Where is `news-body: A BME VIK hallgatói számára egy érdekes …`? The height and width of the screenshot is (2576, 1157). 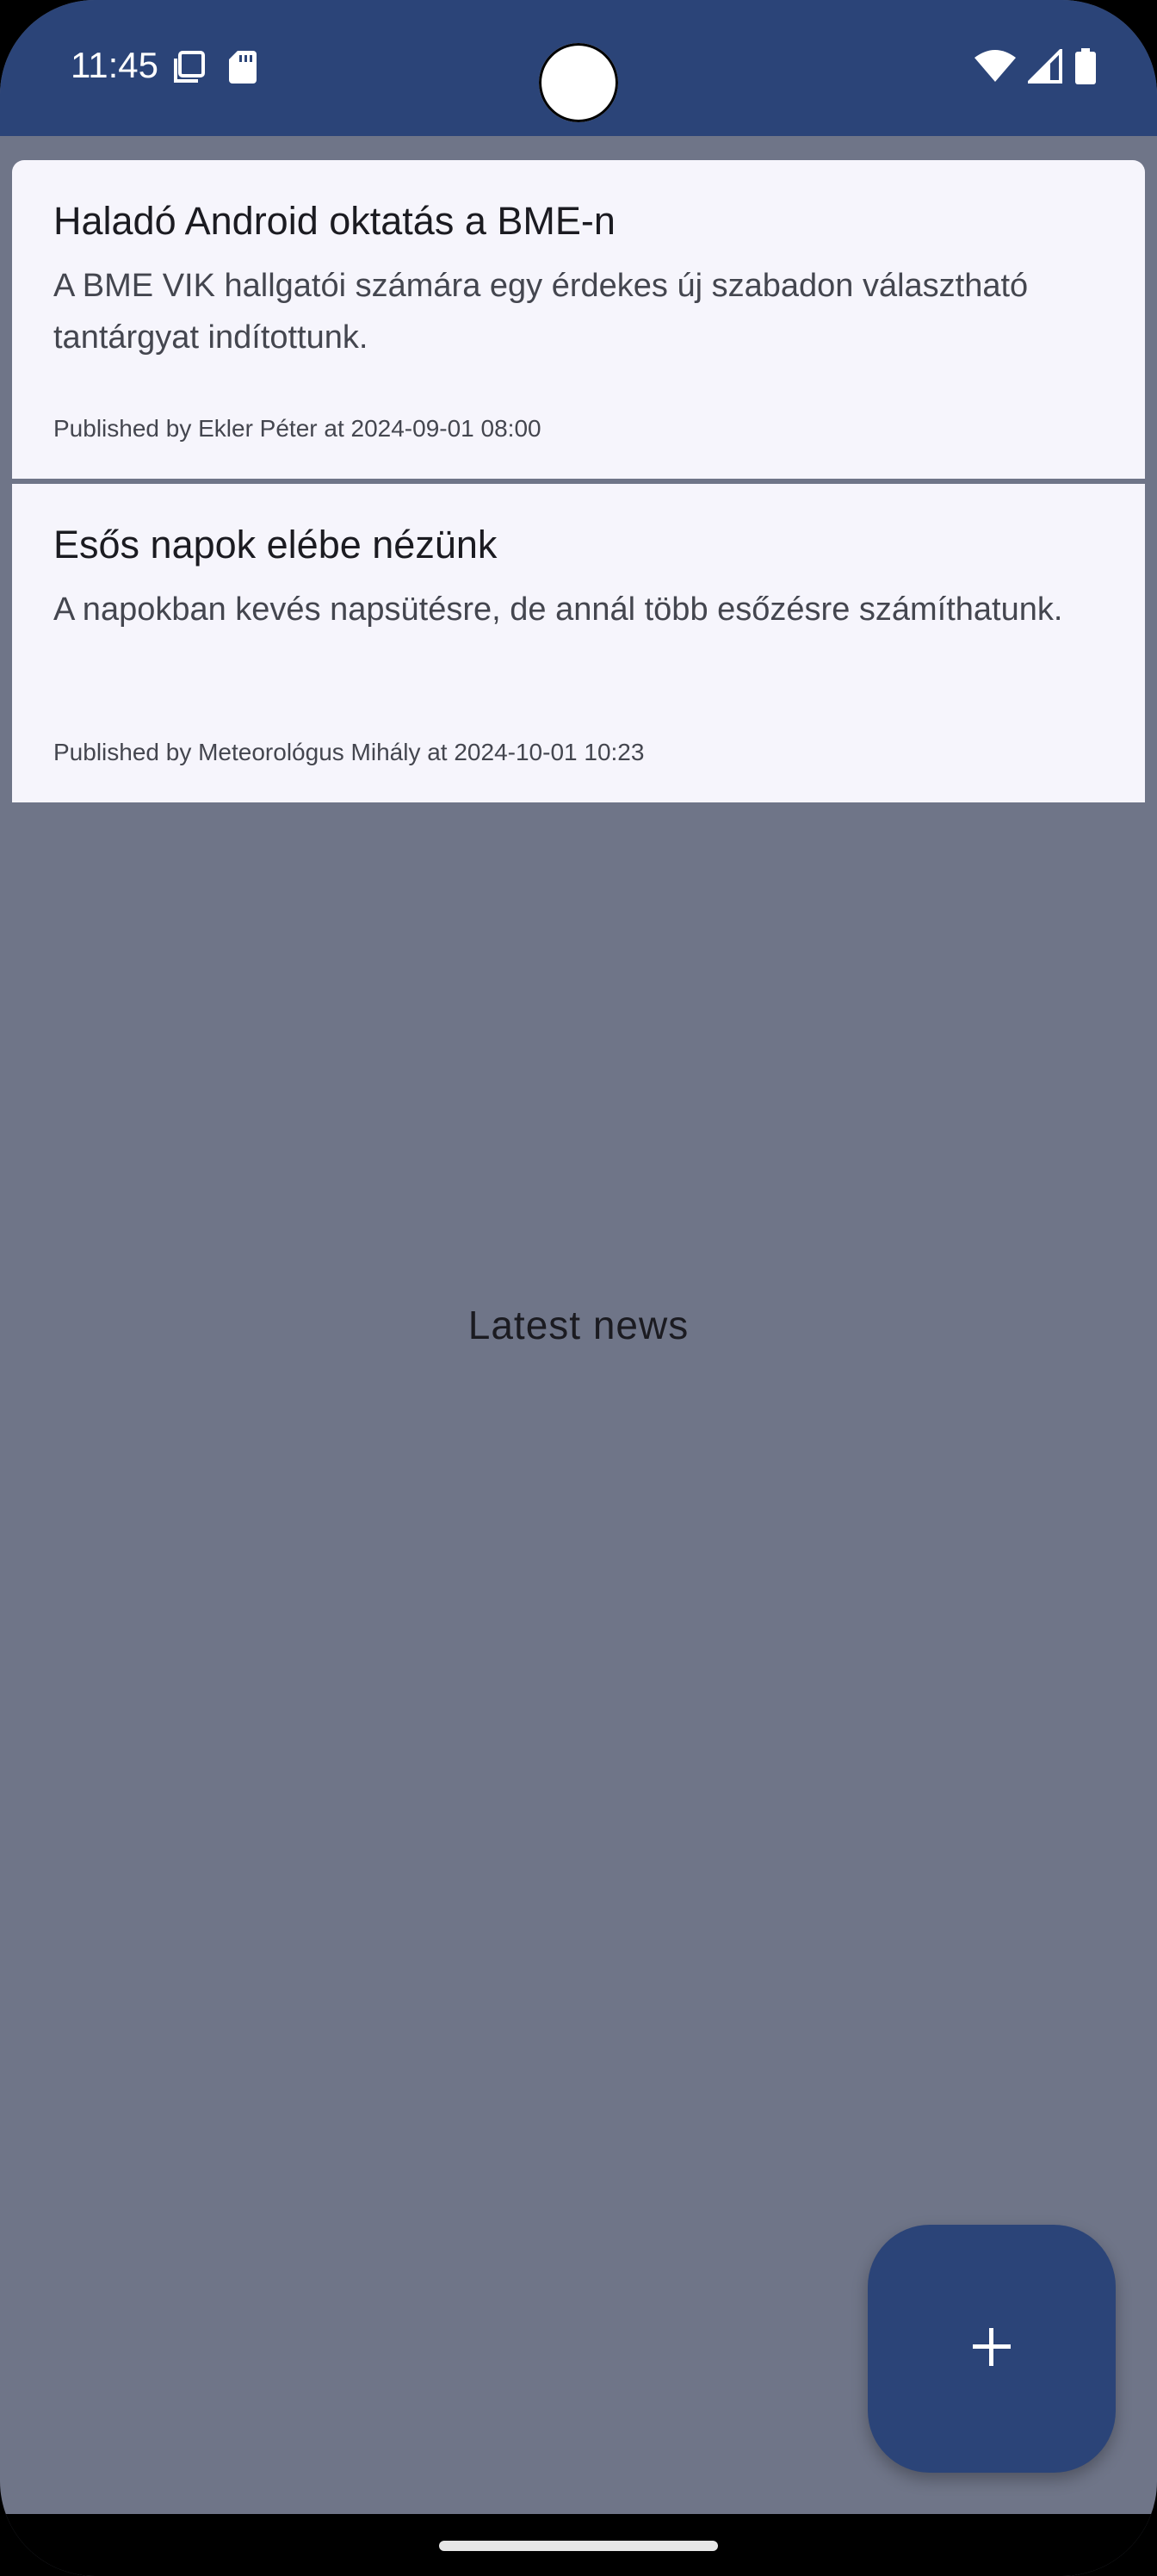
news-body: A BME VIK hallgatói számára egy érdekes … is located at coordinates (541, 312).